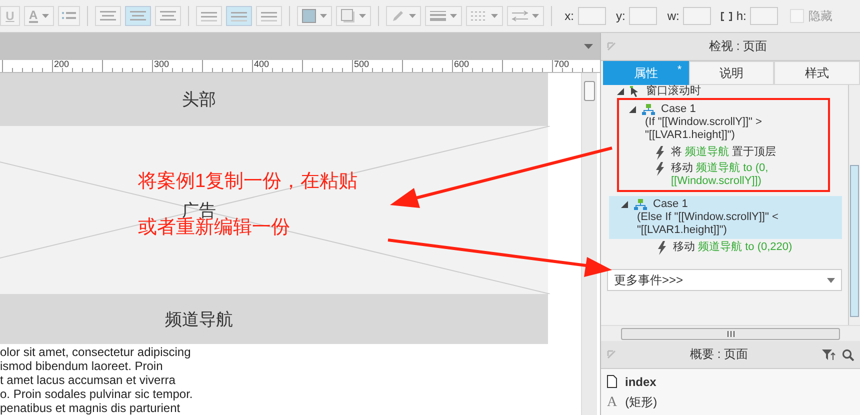 Image resolution: width=860 pixels, height=415 pixels. I want to click on field-label: y:, so click(621, 16).